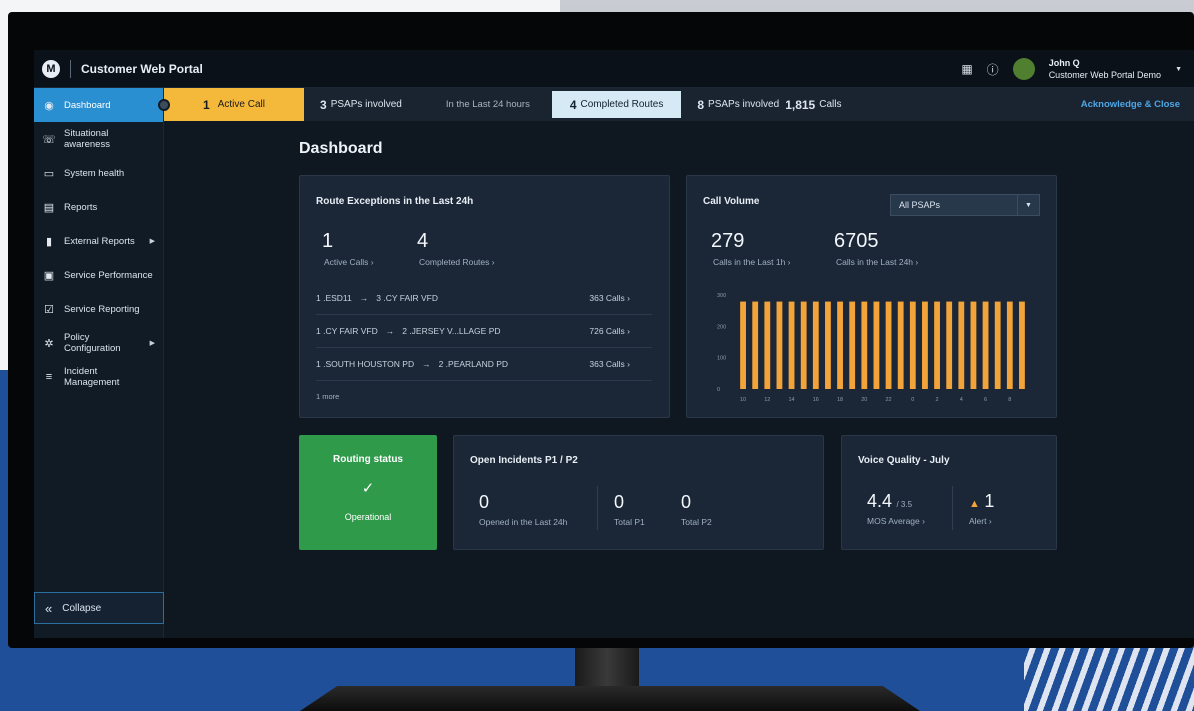 The height and width of the screenshot is (711, 1194). Describe the element at coordinates (368, 459) in the screenshot. I see `routing-status-title: Routing status` at that location.